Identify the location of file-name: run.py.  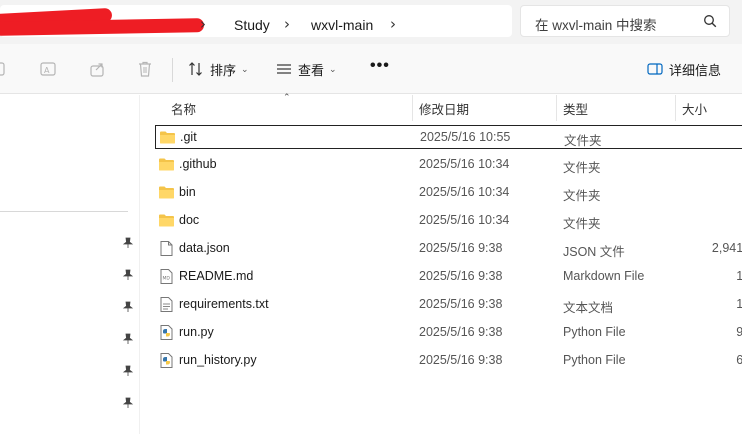
(196, 332).